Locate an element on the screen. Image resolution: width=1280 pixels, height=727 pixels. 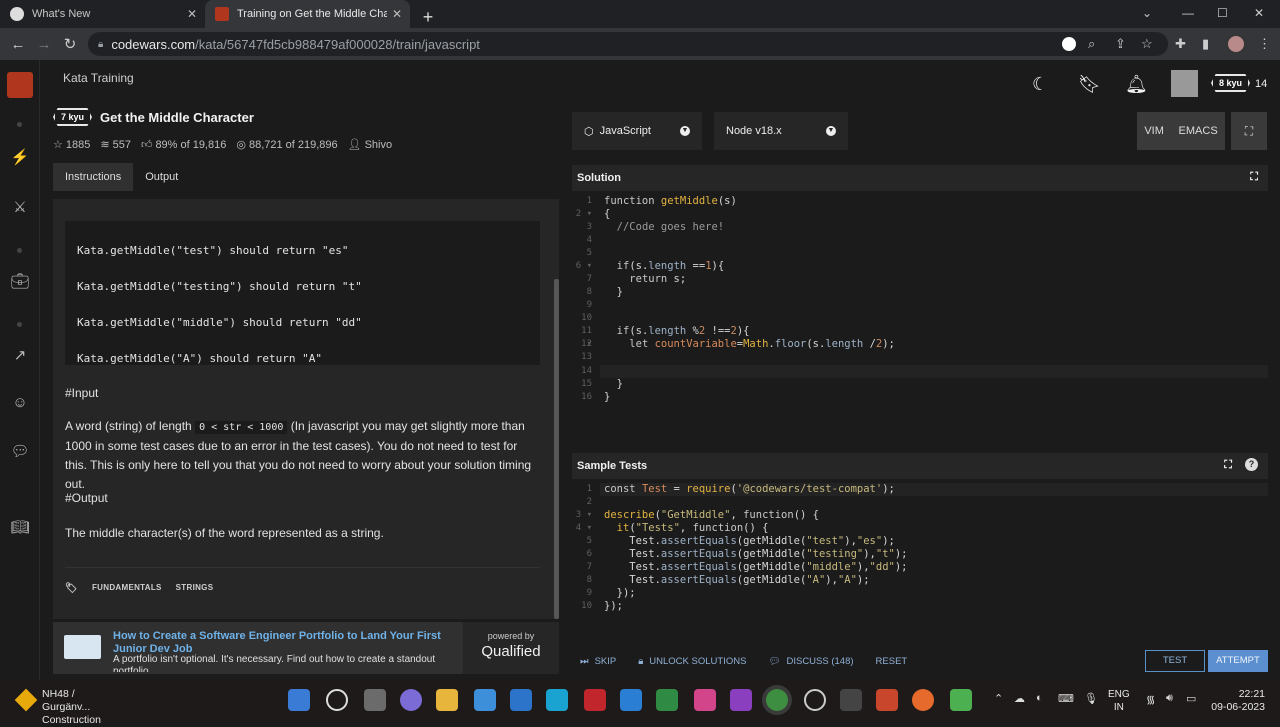
runtime-select: Node v18.x ▼ is located at coordinates (781, 131).